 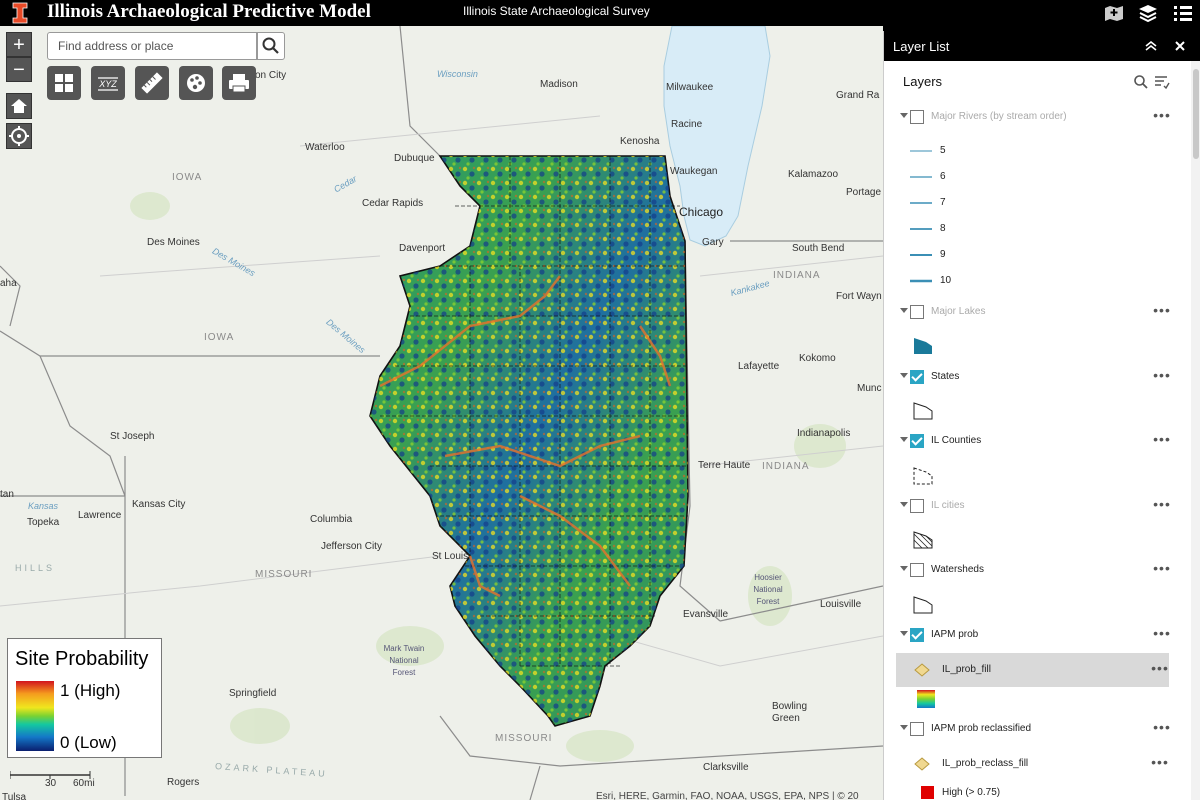 I want to click on home-button, so click(x=19, y=106).